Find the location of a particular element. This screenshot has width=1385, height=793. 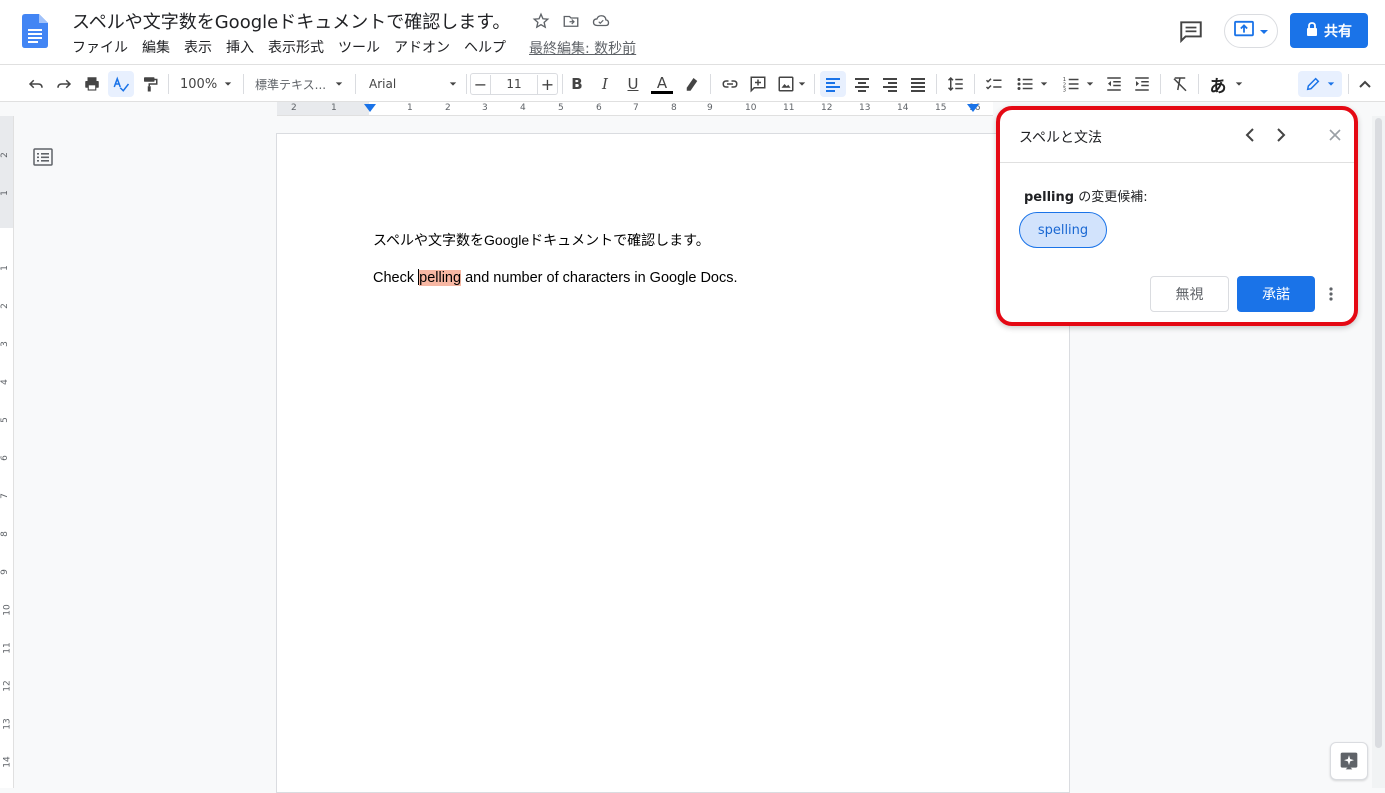

accept-button: 承諾 is located at coordinates (1276, 294).